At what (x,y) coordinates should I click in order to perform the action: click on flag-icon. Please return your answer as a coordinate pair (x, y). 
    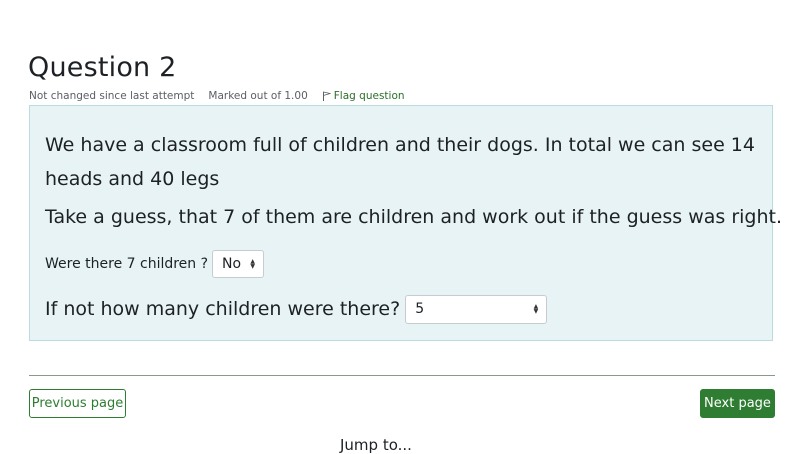
    Looking at the image, I should click on (326, 96).